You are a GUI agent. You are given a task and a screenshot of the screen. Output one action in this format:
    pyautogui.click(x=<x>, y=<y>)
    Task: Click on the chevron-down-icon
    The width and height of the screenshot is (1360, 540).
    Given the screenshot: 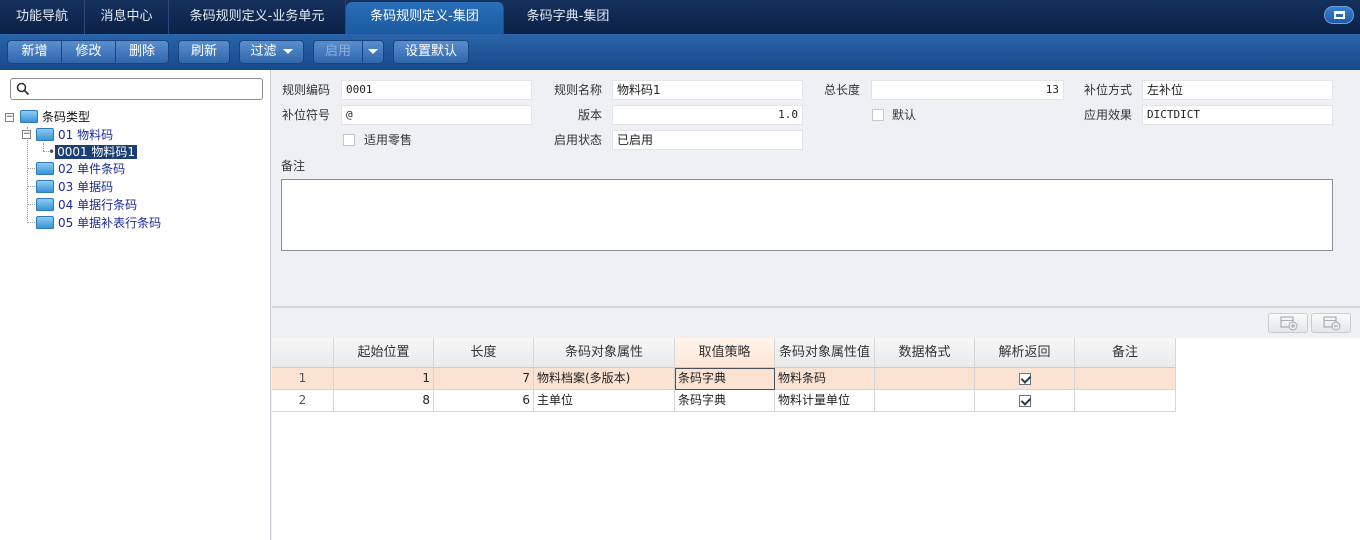 What is the action you would take?
    pyautogui.click(x=287, y=51)
    